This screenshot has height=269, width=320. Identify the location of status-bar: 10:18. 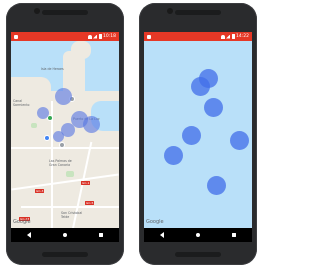
(65, 36).